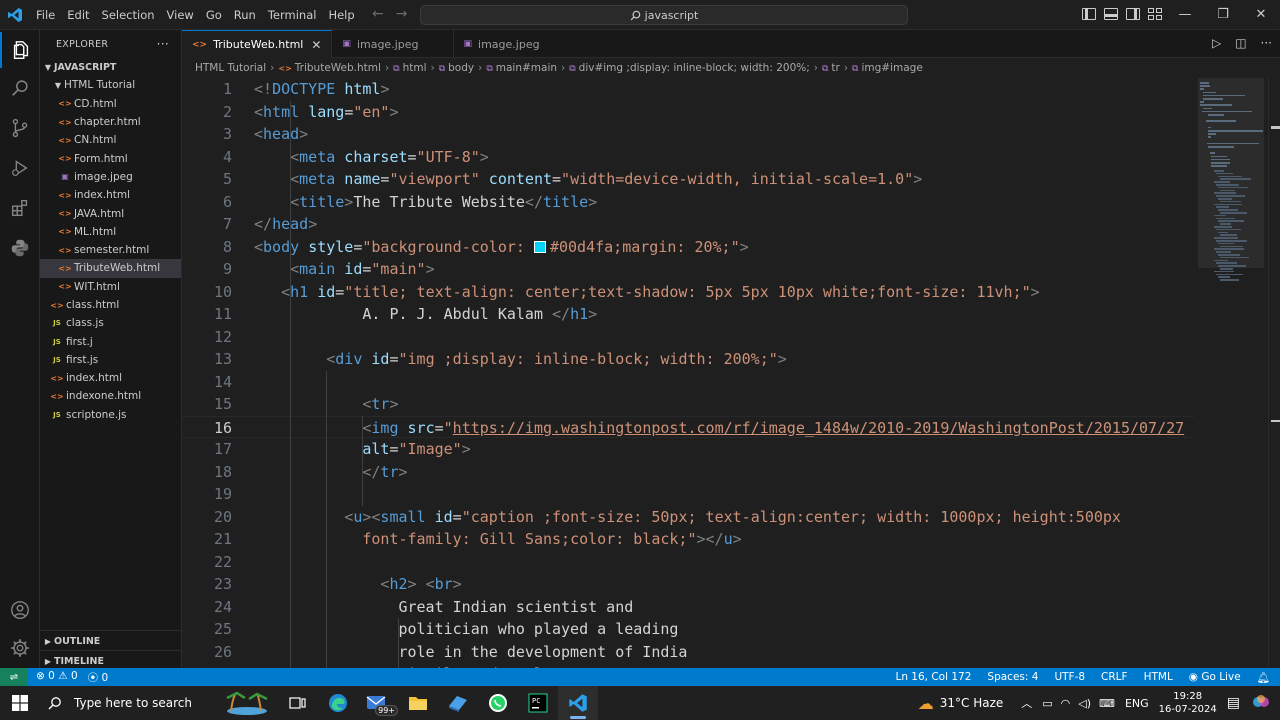 The width and height of the screenshot is (1280, 720). I want to click on notifications-icon: ▤, so click(1233, 703).